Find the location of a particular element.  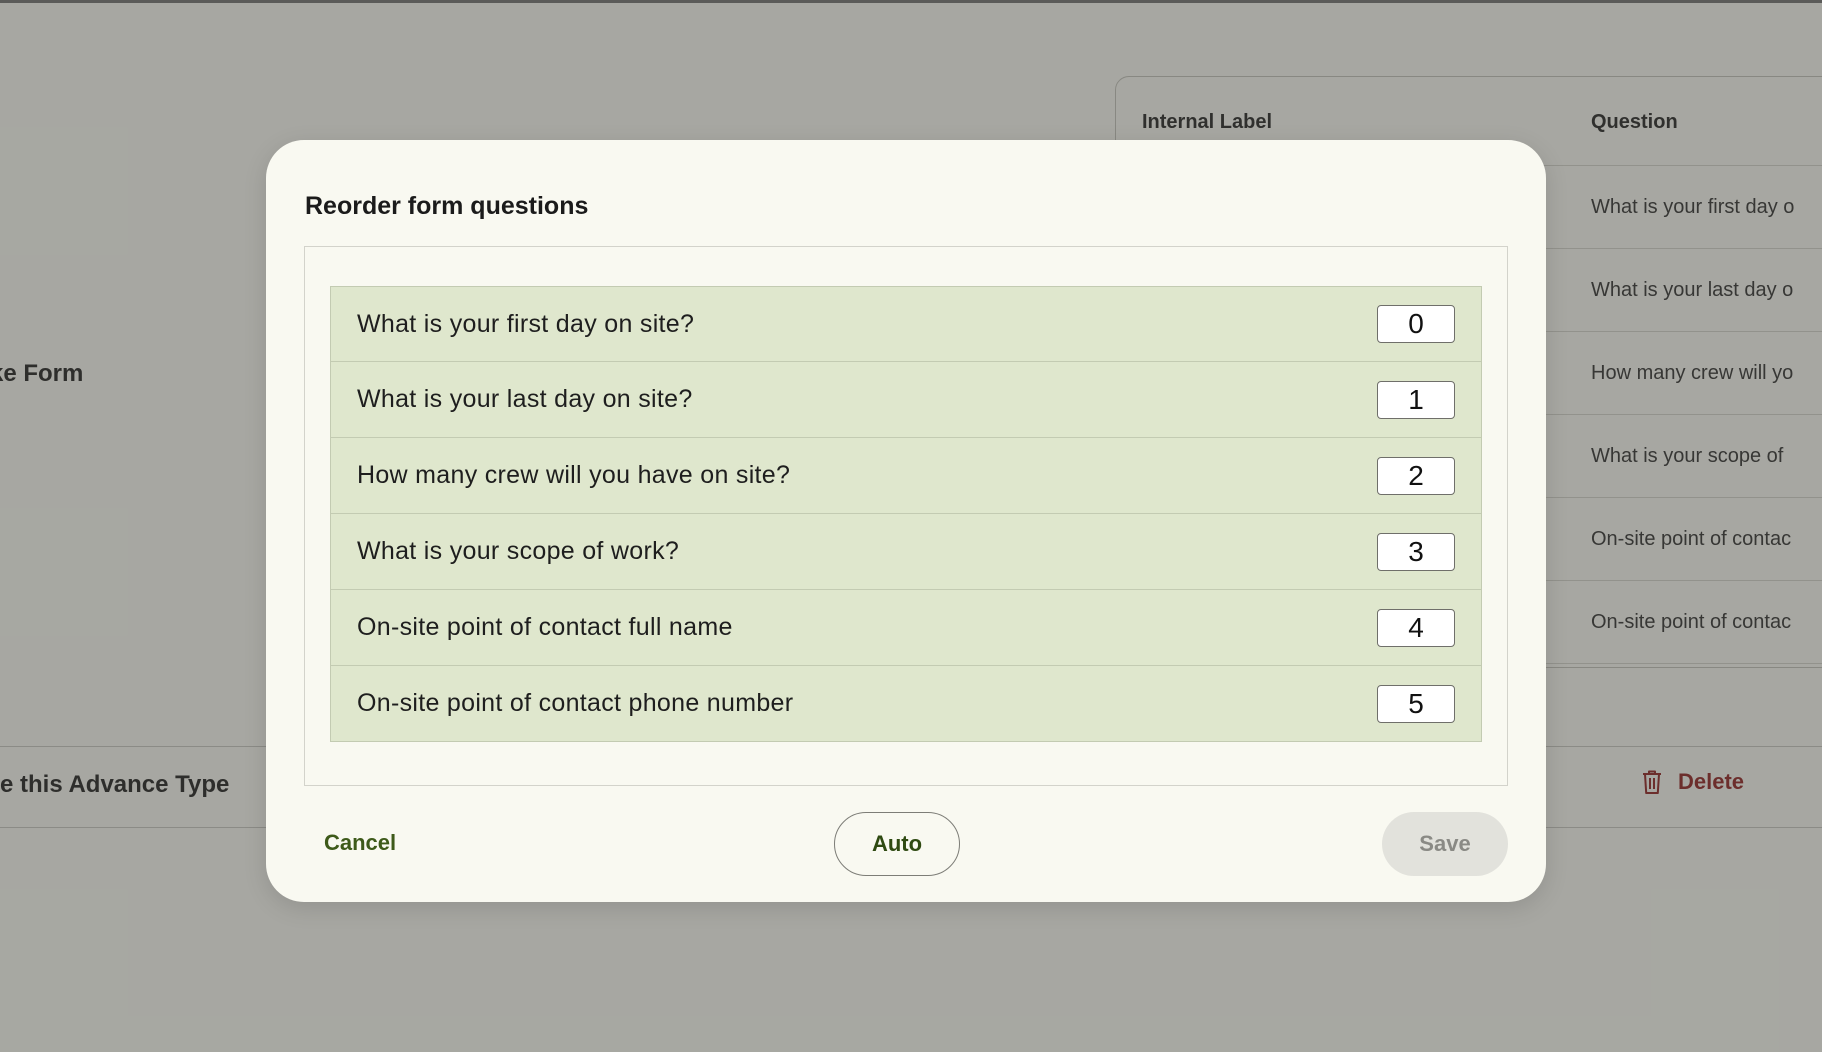

question-text: How many crew will you have on site? is located at coordinates (574, 475).